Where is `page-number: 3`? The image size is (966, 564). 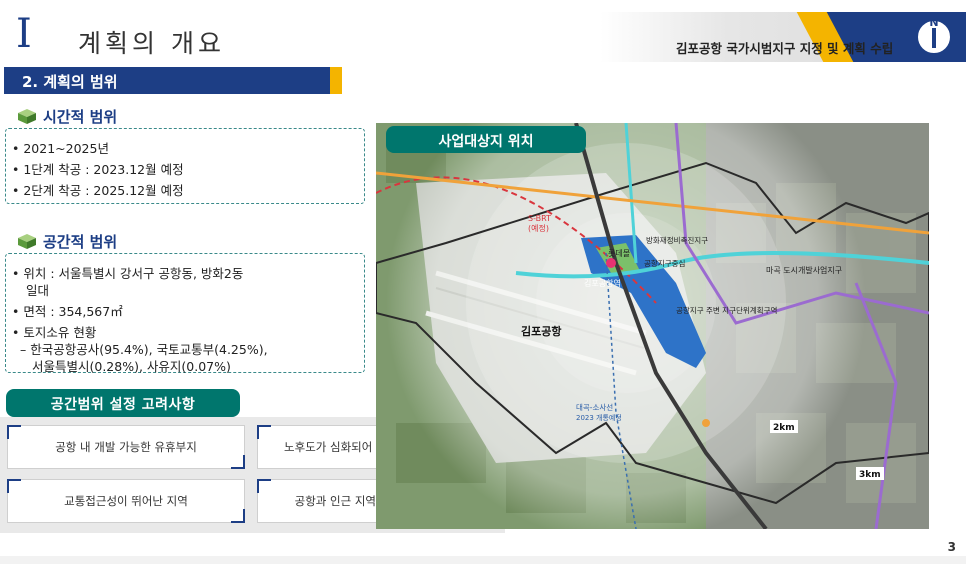 page-number: 3 is located at coordinates (951, 547).